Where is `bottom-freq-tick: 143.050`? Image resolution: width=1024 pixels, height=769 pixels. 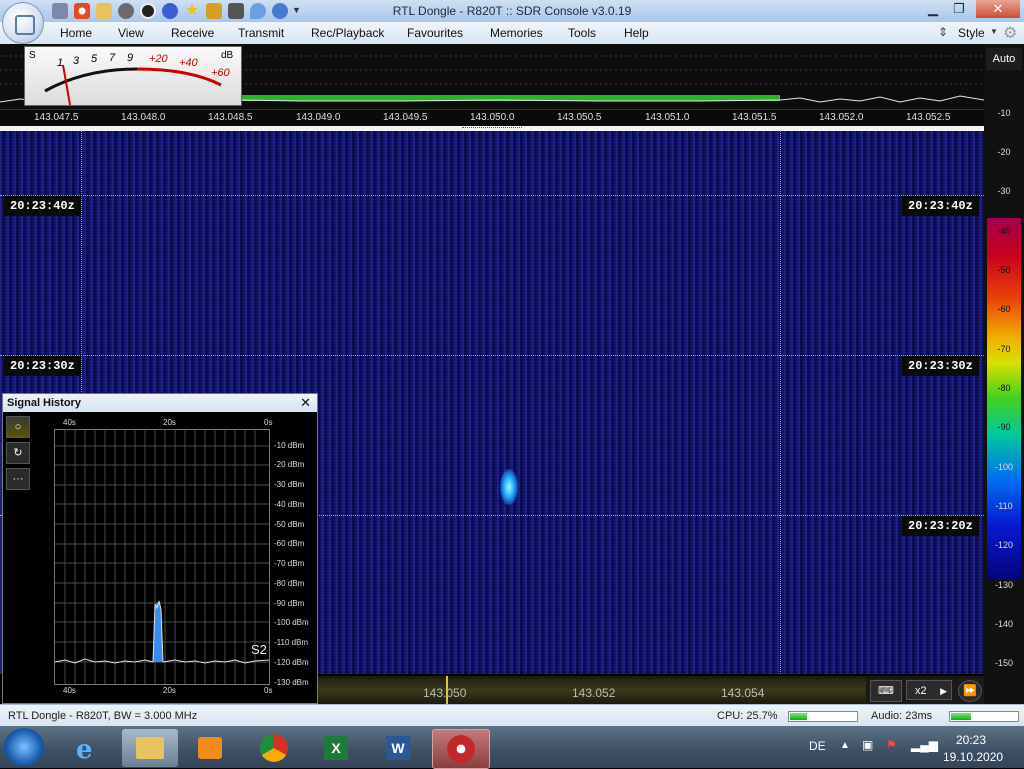
bottom-freq-tick: 143.050 is located at coordinates (445, 693).